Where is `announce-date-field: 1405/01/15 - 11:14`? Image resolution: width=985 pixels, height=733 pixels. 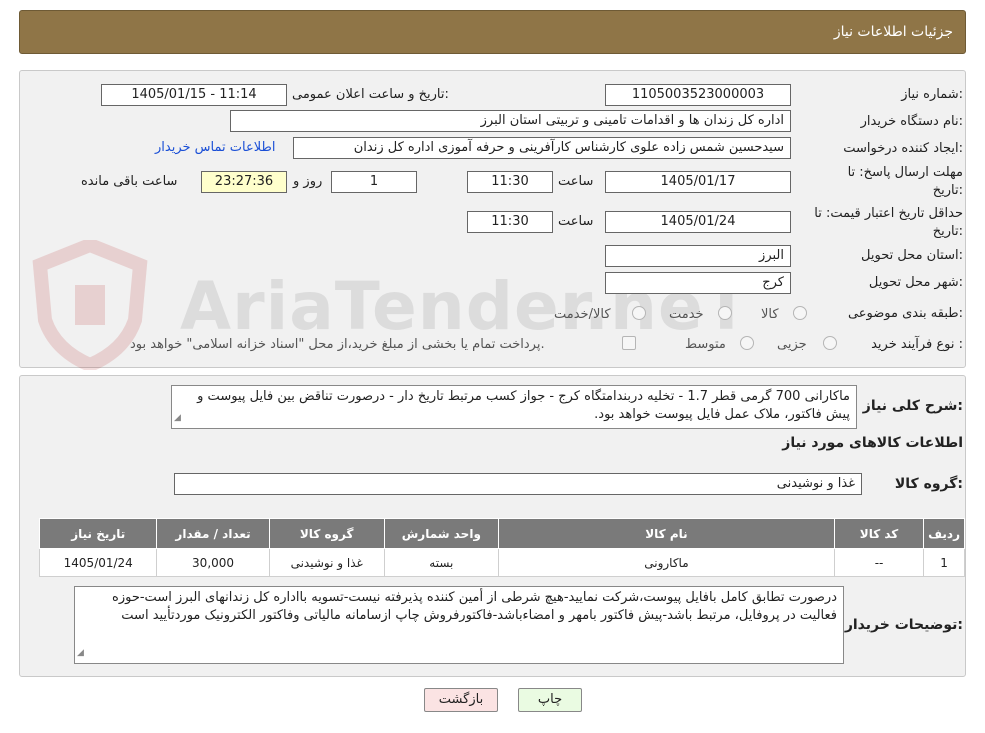
announce-date-field: 1405/01/15 - 11:14 is located at coordinates (194, 95).